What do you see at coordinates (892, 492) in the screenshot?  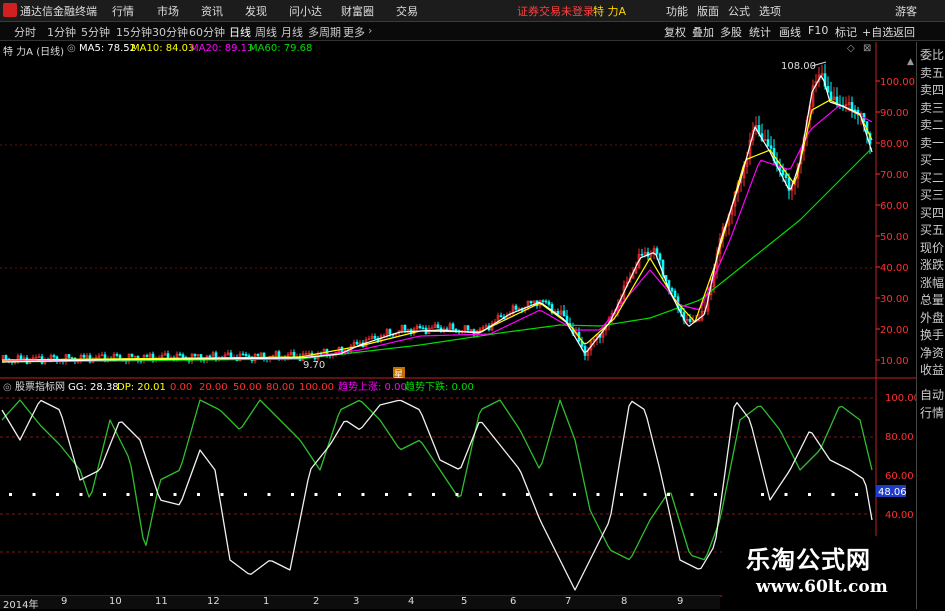 I see `current-indicator-value: 48.06` at bounding box center [892, 492].